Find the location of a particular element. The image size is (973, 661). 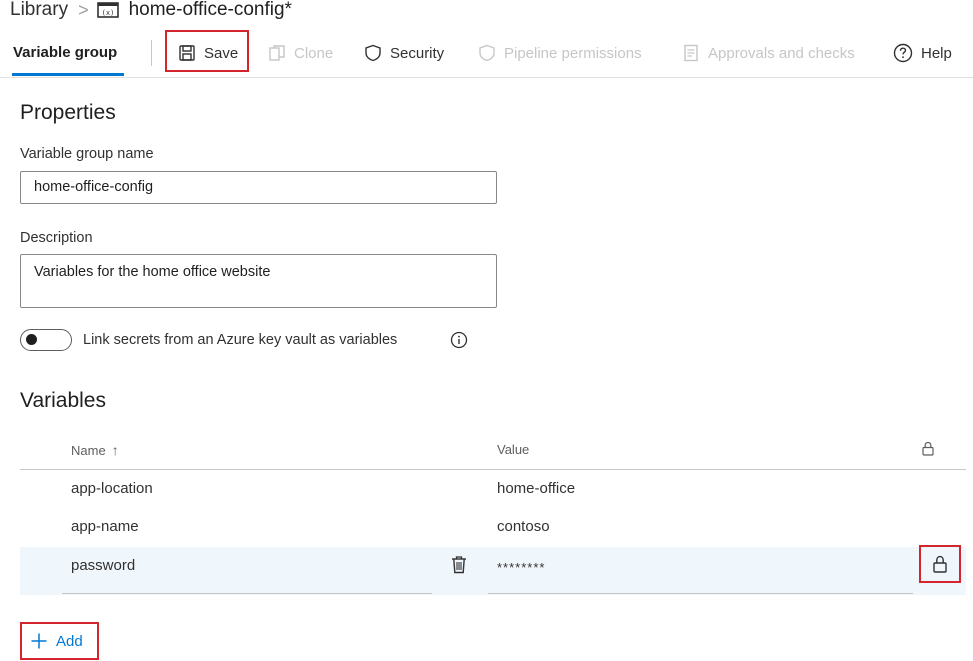

secret-lock-toggle is located at coordinates (940, 564).